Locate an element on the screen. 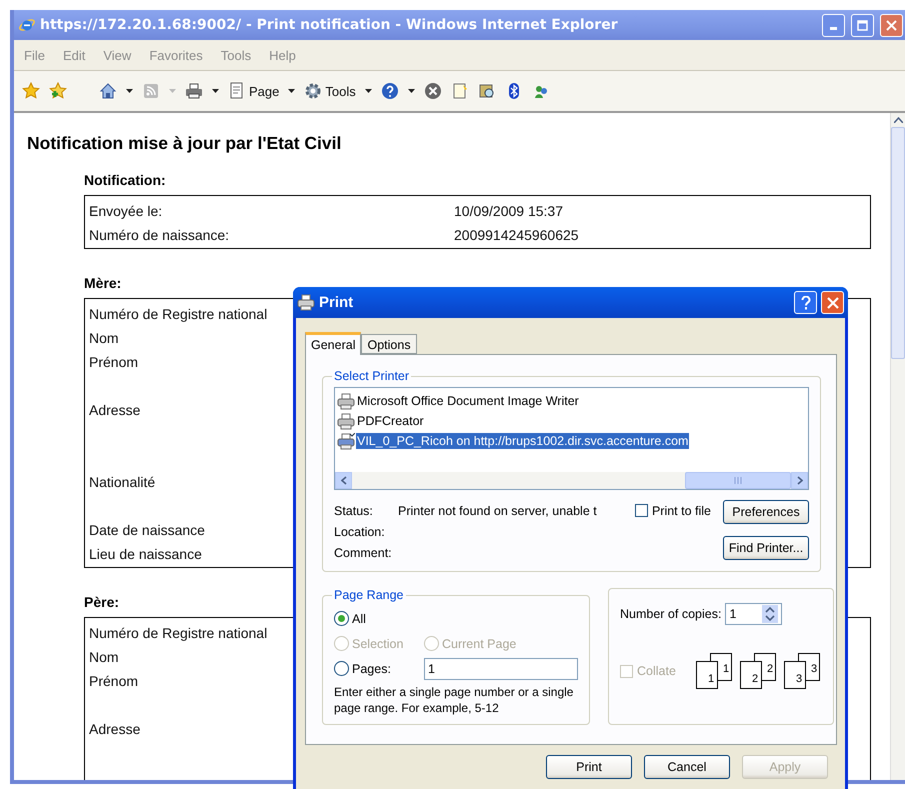 This screenshot has width=905, height=789. printer-list: Microsoft Office Document Image Writer PDFCreator VIL_0_PC_Ricoh on http://brups1002.dir.svc.accenture.com is located at coordinates (571, 438).